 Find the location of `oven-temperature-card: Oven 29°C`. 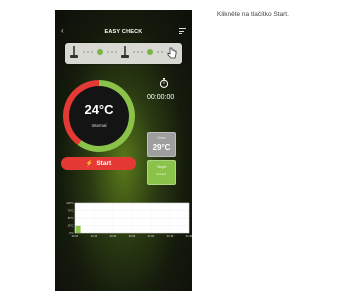

oven-temperature-card: Oven 29°C is located at coordinates (161, 144).